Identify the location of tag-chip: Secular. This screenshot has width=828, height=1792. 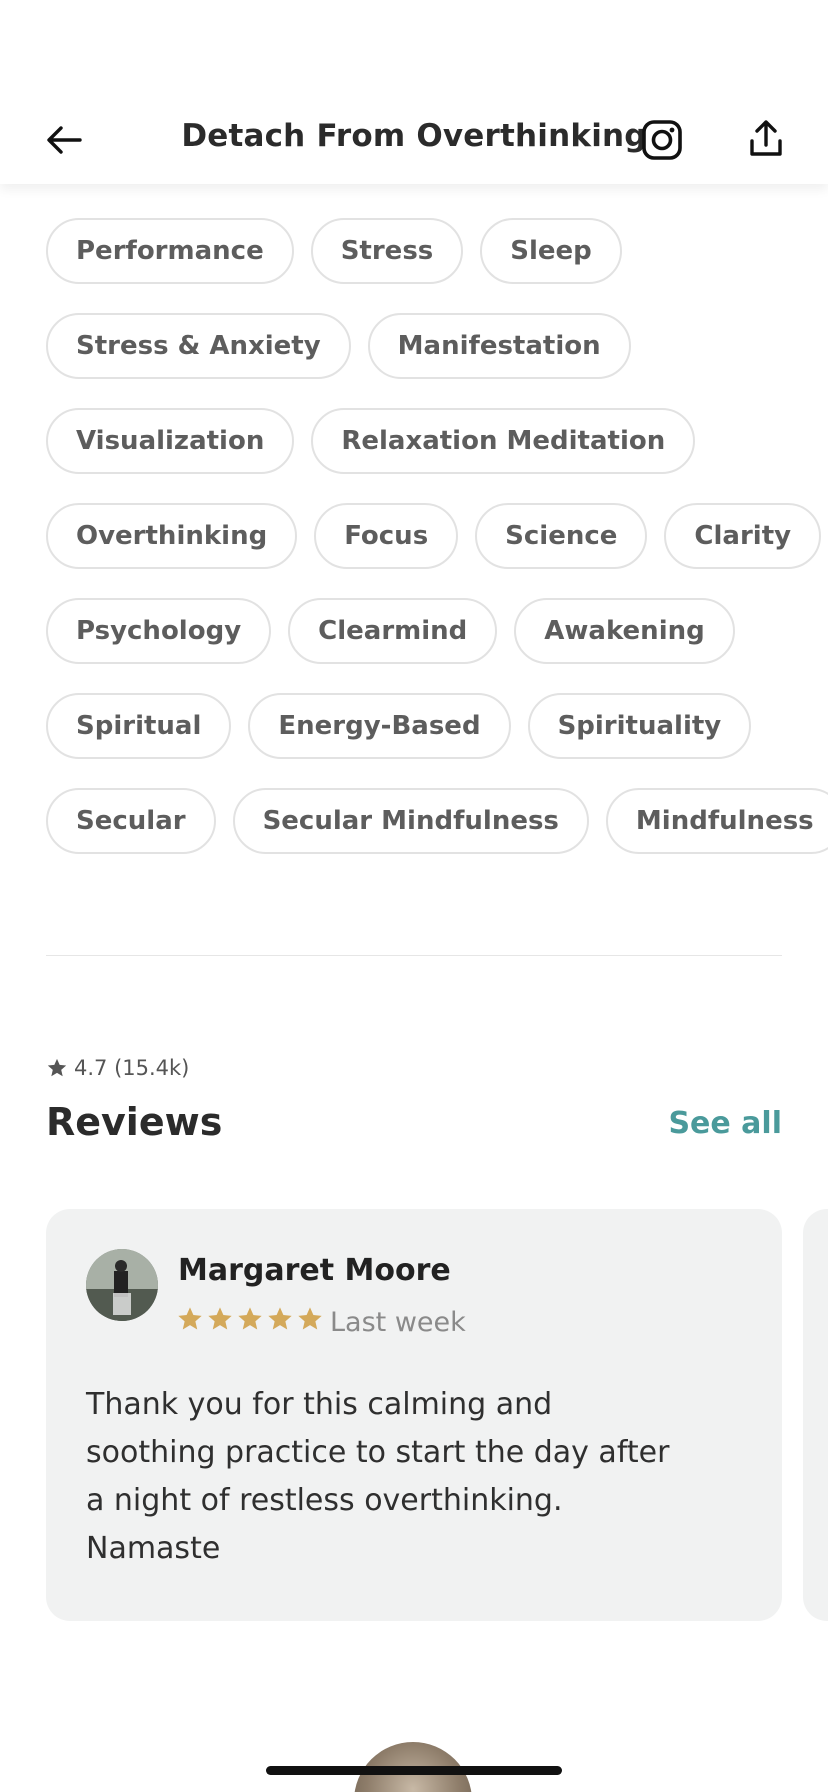
(131, 821).